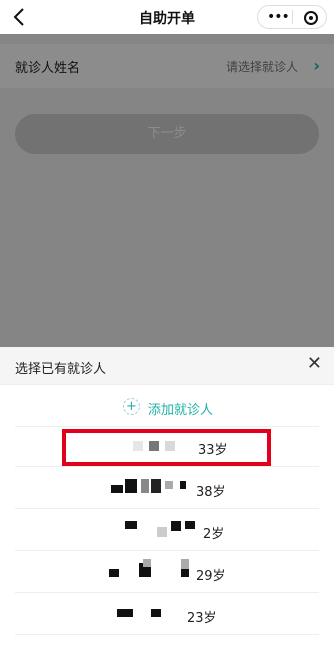  Describe the element at coordinates (214, 534) in the screenshot. I see `patient-age: 2岁` at that location.